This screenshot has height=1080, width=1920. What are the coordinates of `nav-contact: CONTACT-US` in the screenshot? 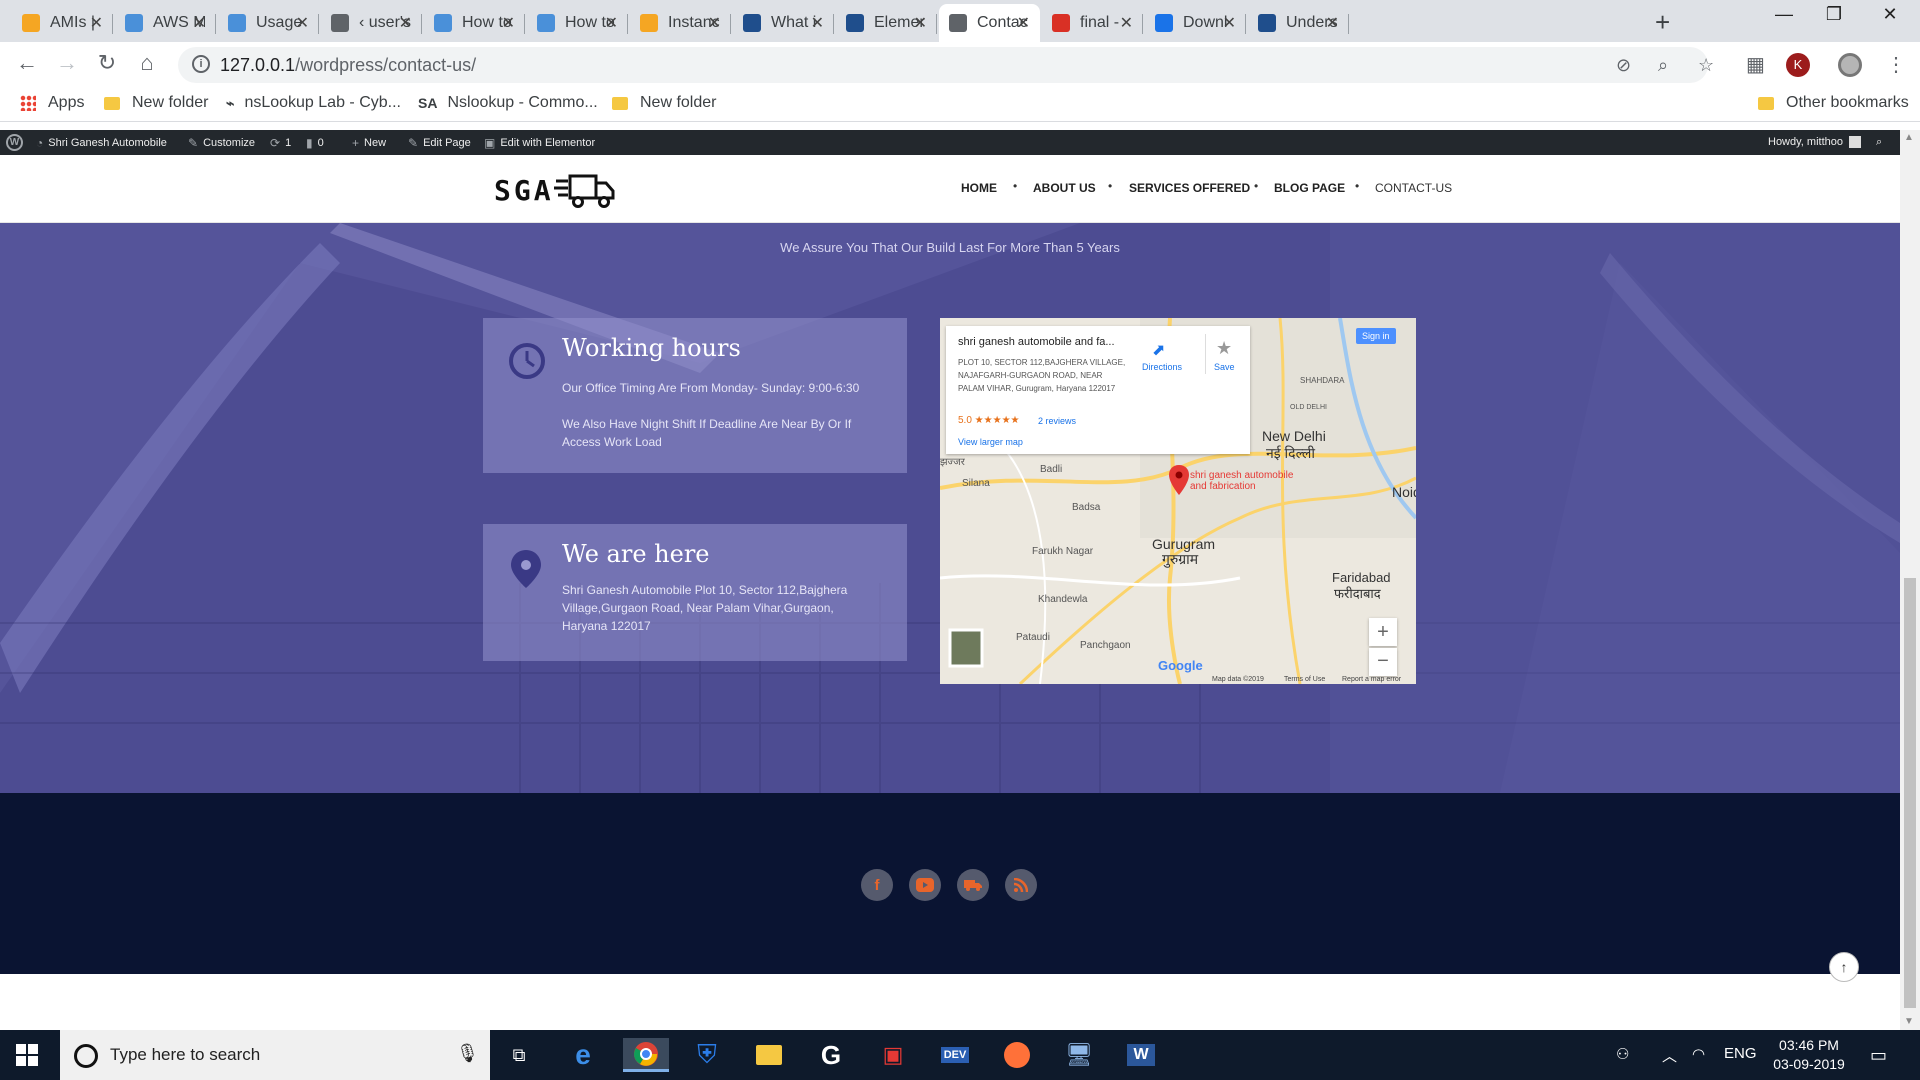 It's located at (1413, 188).